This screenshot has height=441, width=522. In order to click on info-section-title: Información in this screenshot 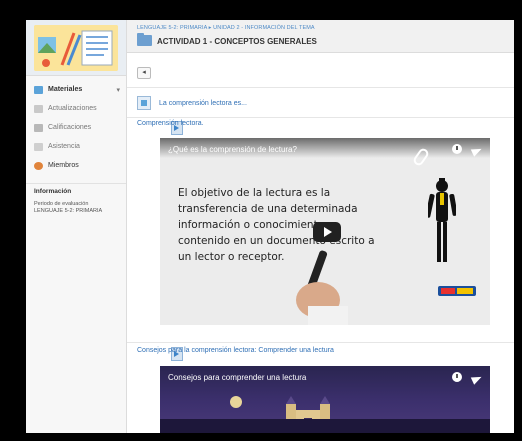, I will do `click(76, 191)`.